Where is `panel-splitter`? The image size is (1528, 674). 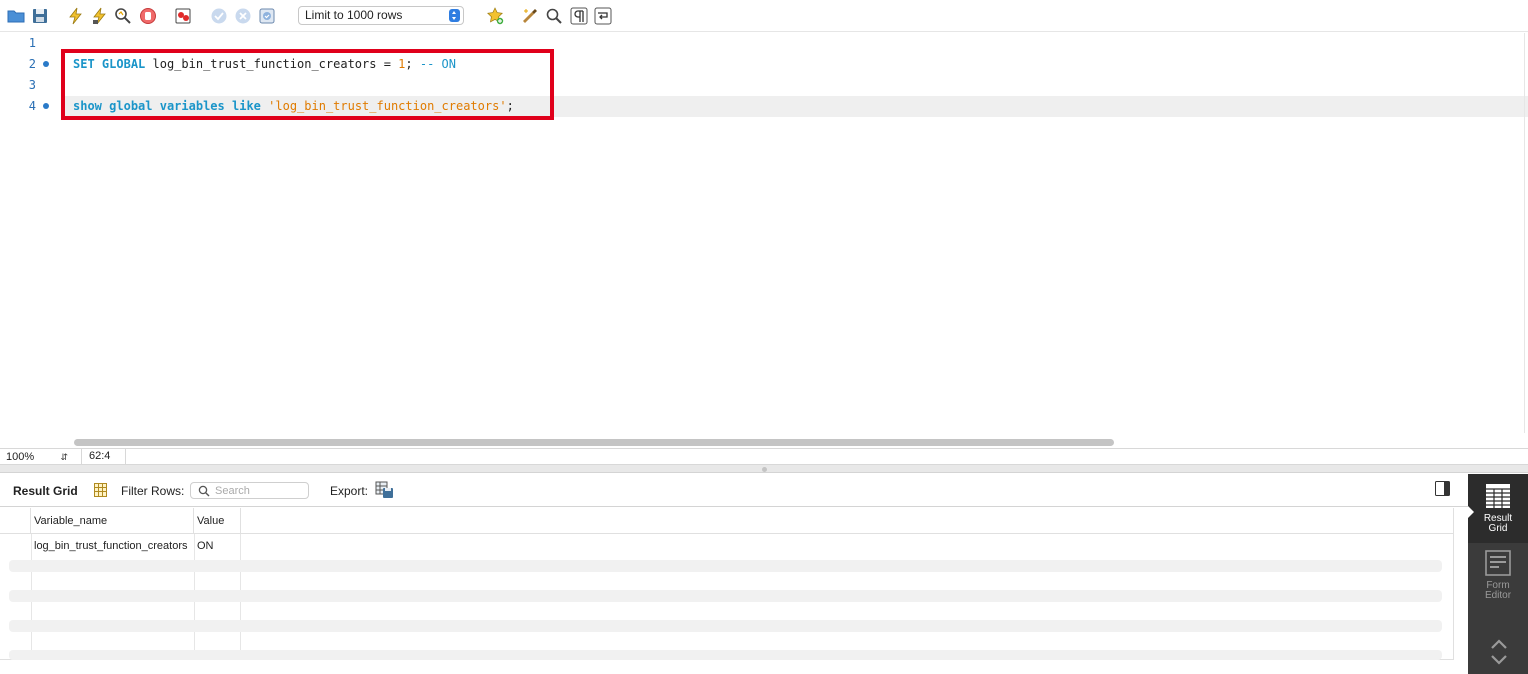 panel-splitter is located at coordinates (764, 469).